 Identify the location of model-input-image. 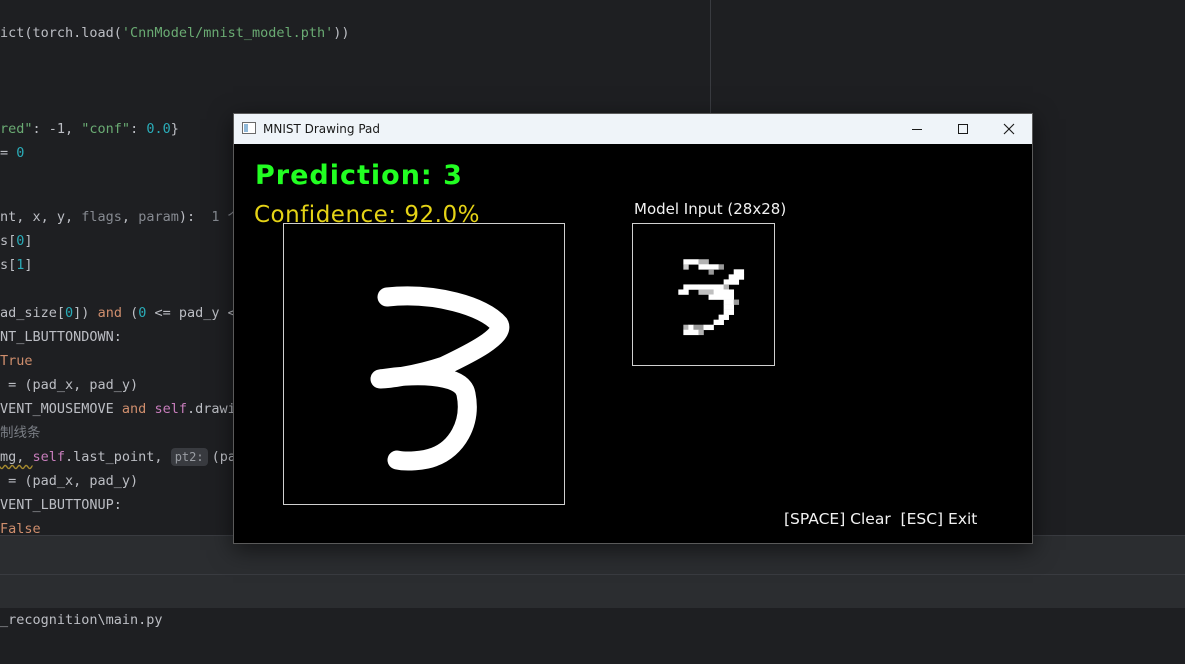
(711, 297).